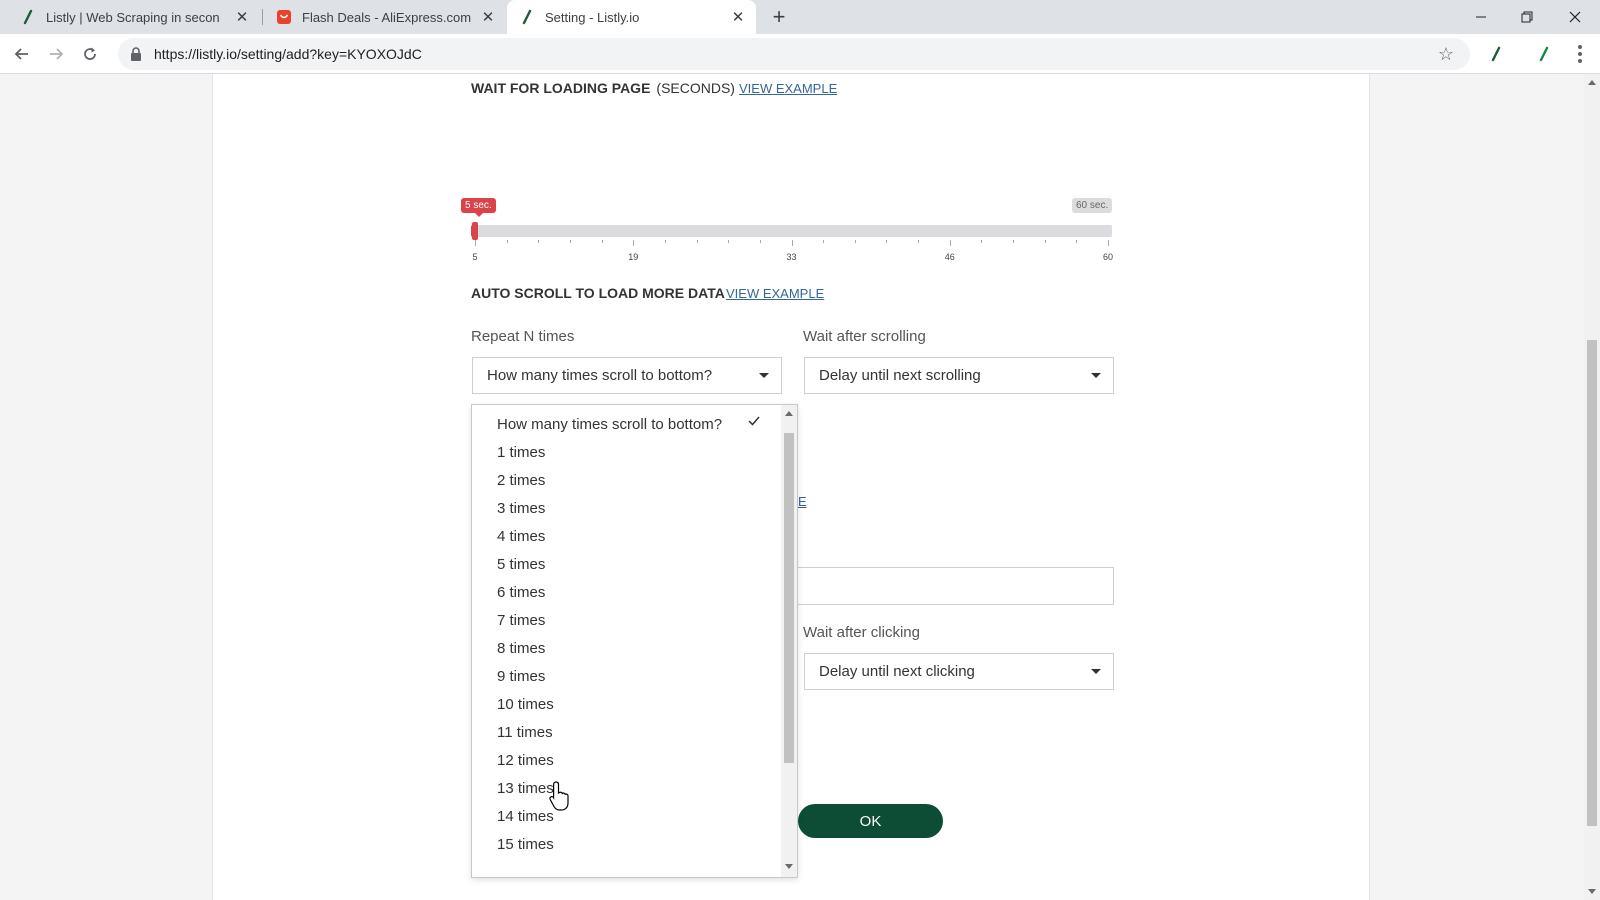  Describe the element at coordinates (1496, 54) in the screenshot. I see `listly-extension-icon` at that location.